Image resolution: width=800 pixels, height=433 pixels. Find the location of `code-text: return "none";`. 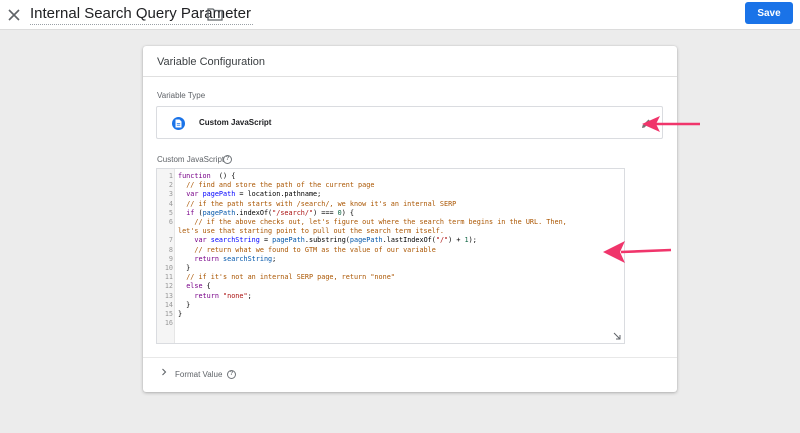

code-text: return "none"; is located at coordinates (223, 295).